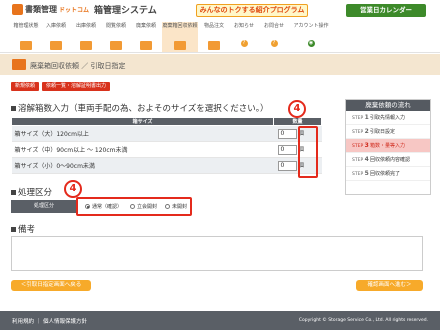 The width and height of the screenshot is (440, 330). Describe the element at coordinates (25, 86) in the screenshot. I see `tab-new-request: 新規依頼` at that location.